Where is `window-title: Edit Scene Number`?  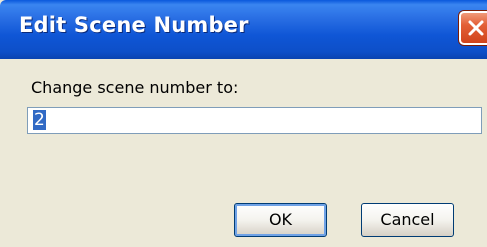 window-title: Edit Scene Number is located at coordinates (134, 25).